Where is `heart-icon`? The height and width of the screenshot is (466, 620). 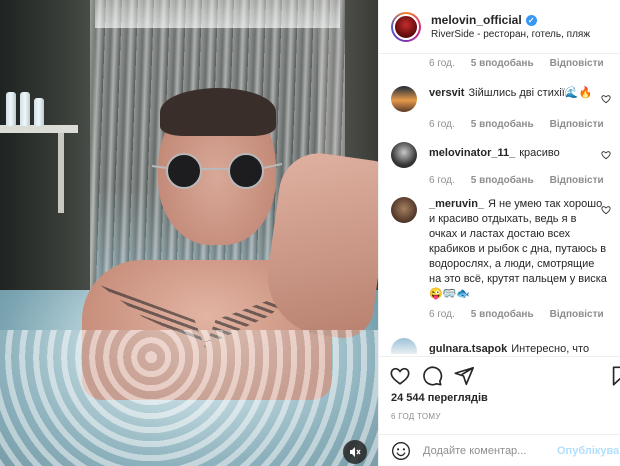
heart-icon is located at coordinates (400, 376).